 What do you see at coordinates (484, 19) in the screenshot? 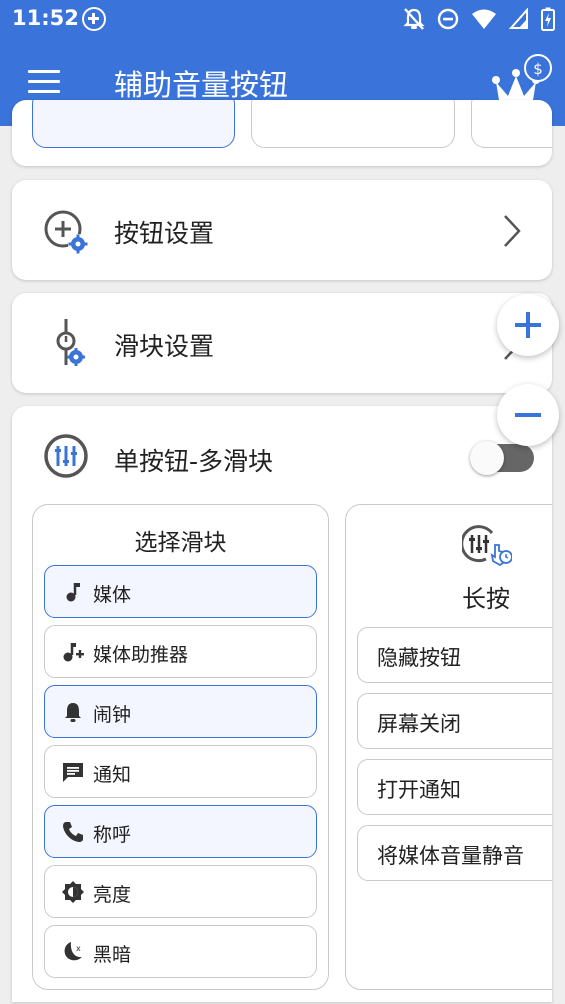
I see `wifi-icon` at bounding box center [484, 19].